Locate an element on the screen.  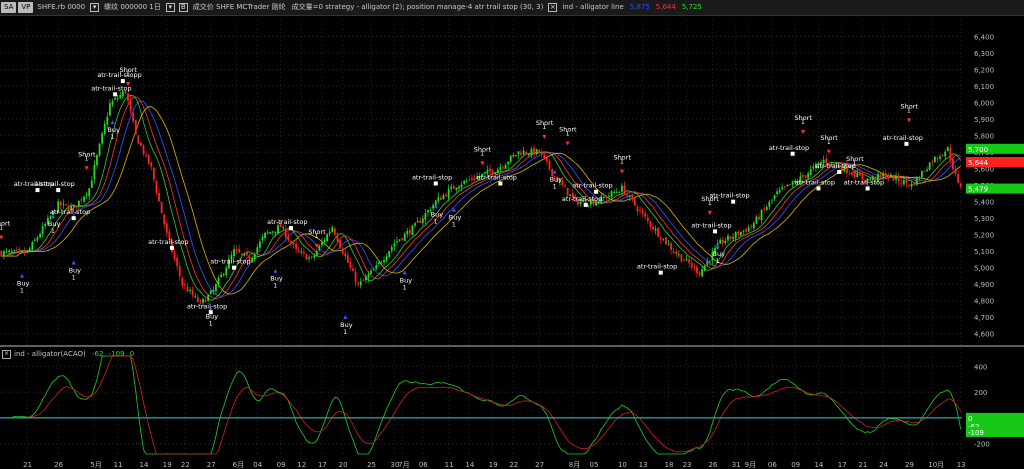
sell-arrow-icon is located at coordinates (621, 171).